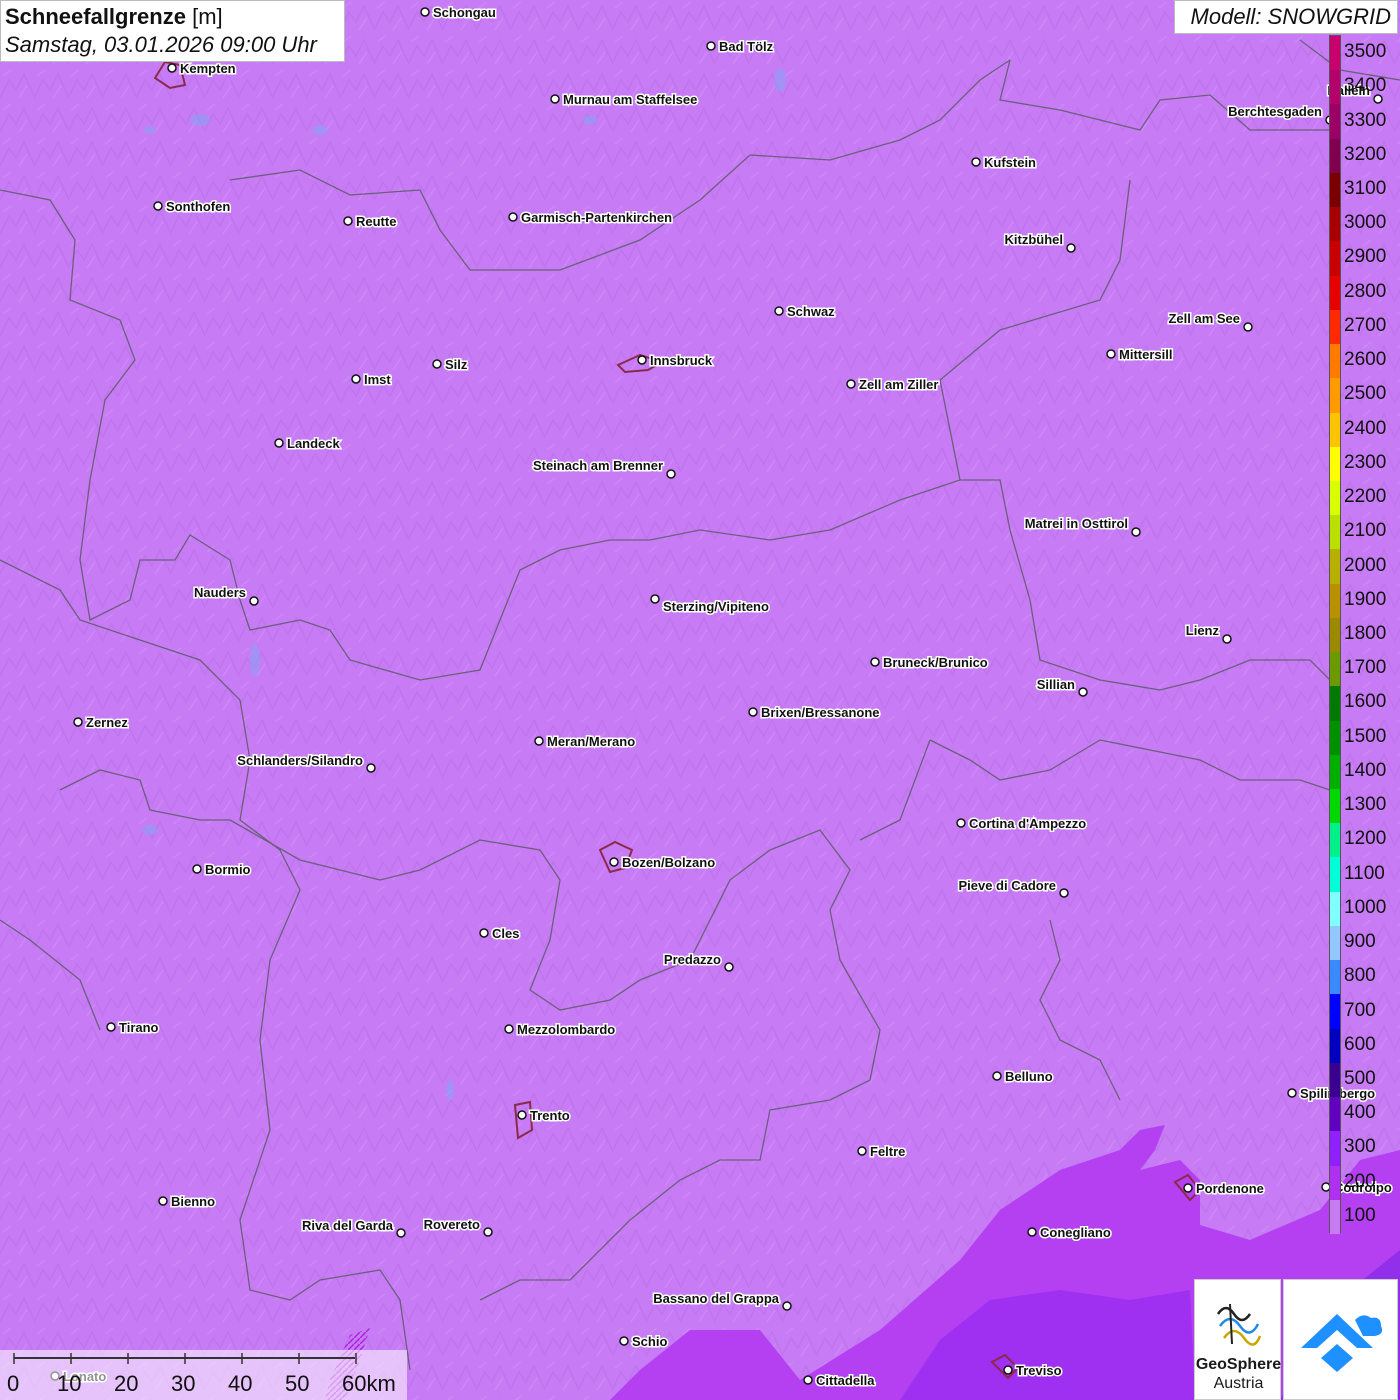  I want to click on city-label: Imst, so click(377, 379).